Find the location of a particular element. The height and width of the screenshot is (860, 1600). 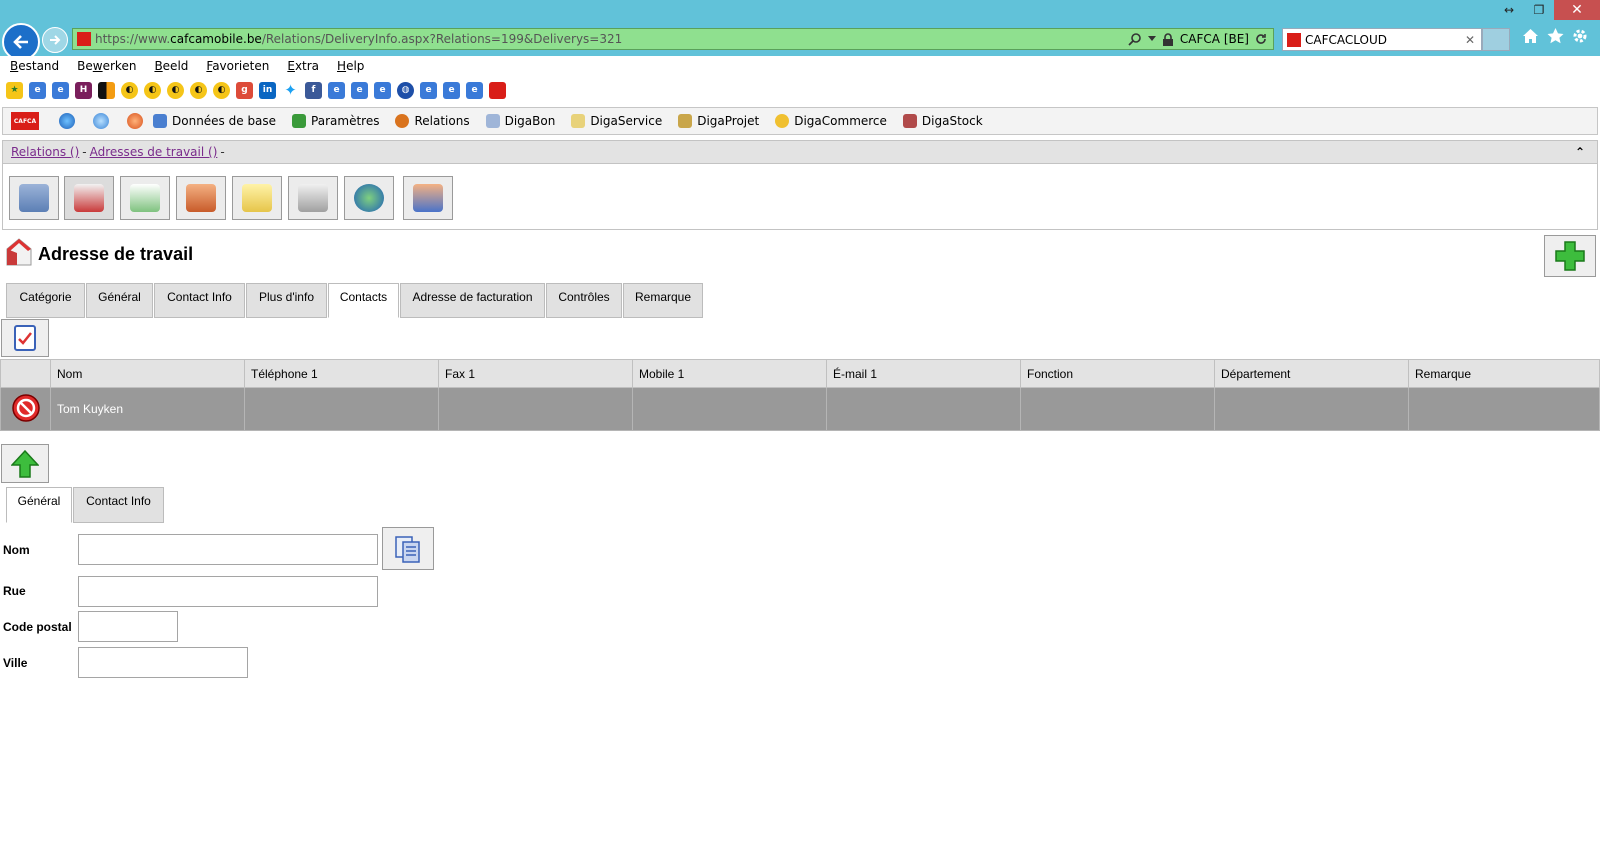

cell-fonction is located at coordinates (1117, 409).